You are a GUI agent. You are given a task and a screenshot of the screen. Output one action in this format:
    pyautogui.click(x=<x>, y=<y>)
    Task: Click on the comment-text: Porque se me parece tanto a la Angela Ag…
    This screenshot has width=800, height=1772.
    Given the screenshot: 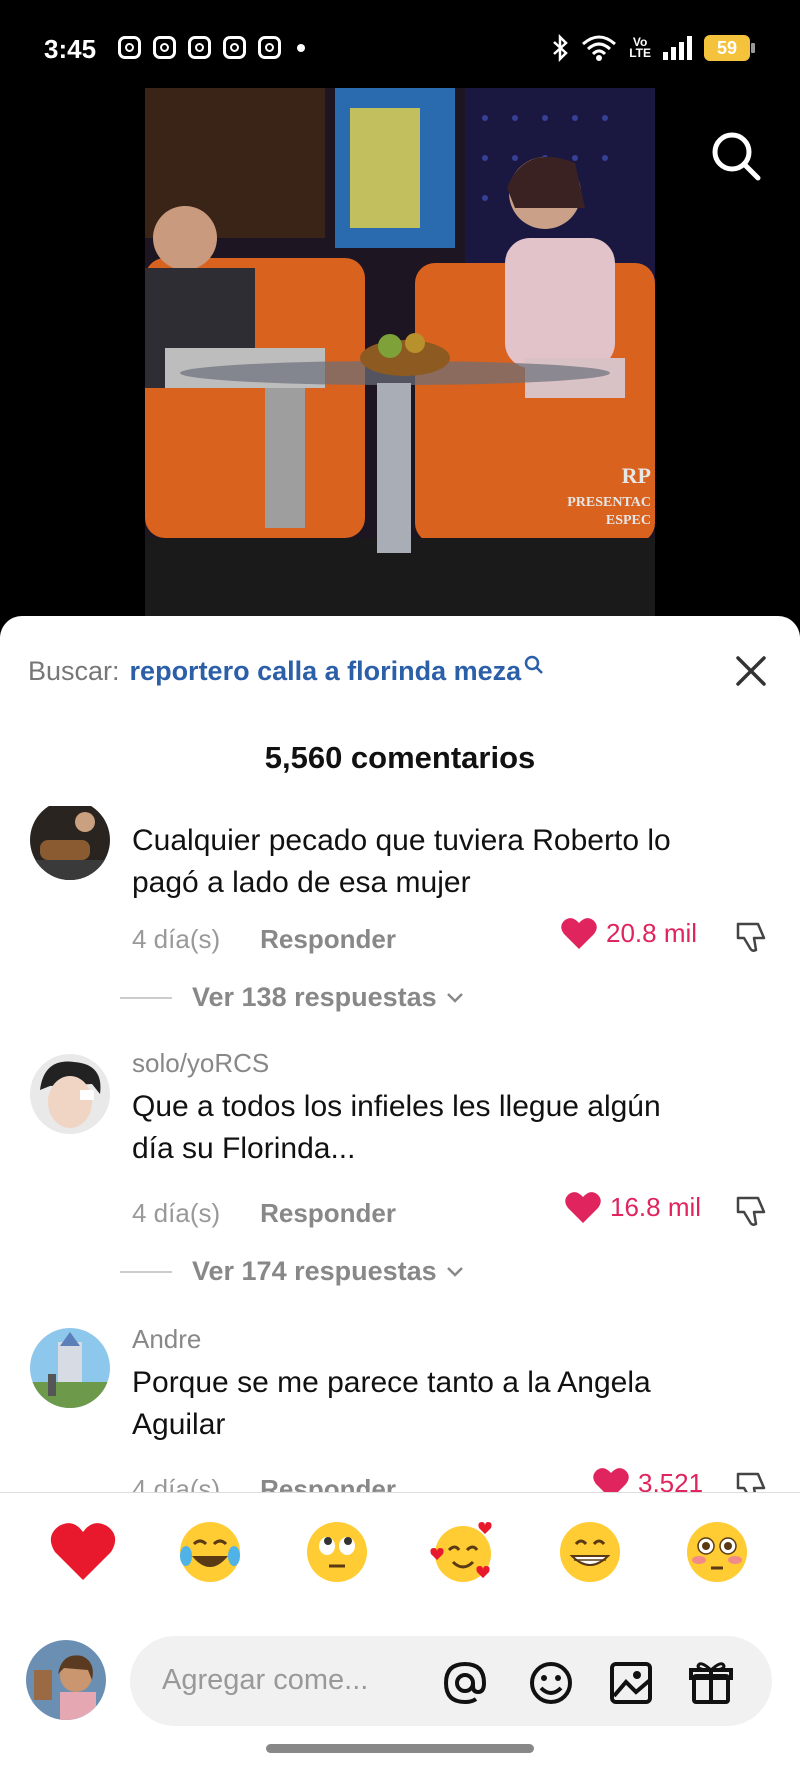 What is the action you would take?
    pyautogui.click(x=391, y=1403)
    